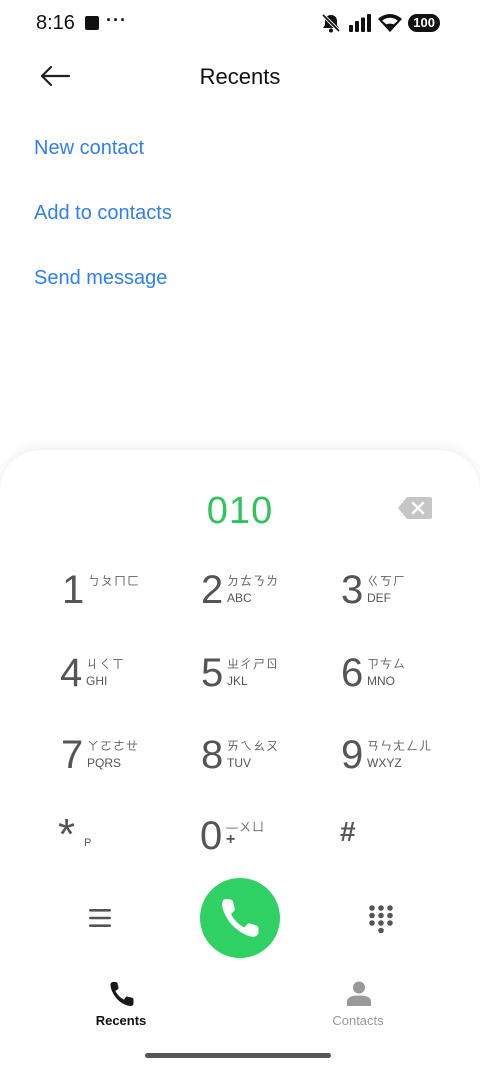 This screenshot has width=480, height=1066. What do you see at coordinates (410, 761) in the screenshot?
I see `key-9: 9 ㄢㄣㄤㄥㄦ WXYZ` at bounding box center [410, 761].